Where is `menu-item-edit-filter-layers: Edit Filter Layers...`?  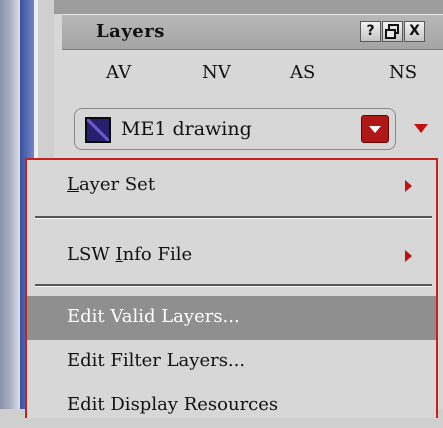 menu-item-edit-filter-layers: Edit Filter Layers... is located at coordinates (231, 362).